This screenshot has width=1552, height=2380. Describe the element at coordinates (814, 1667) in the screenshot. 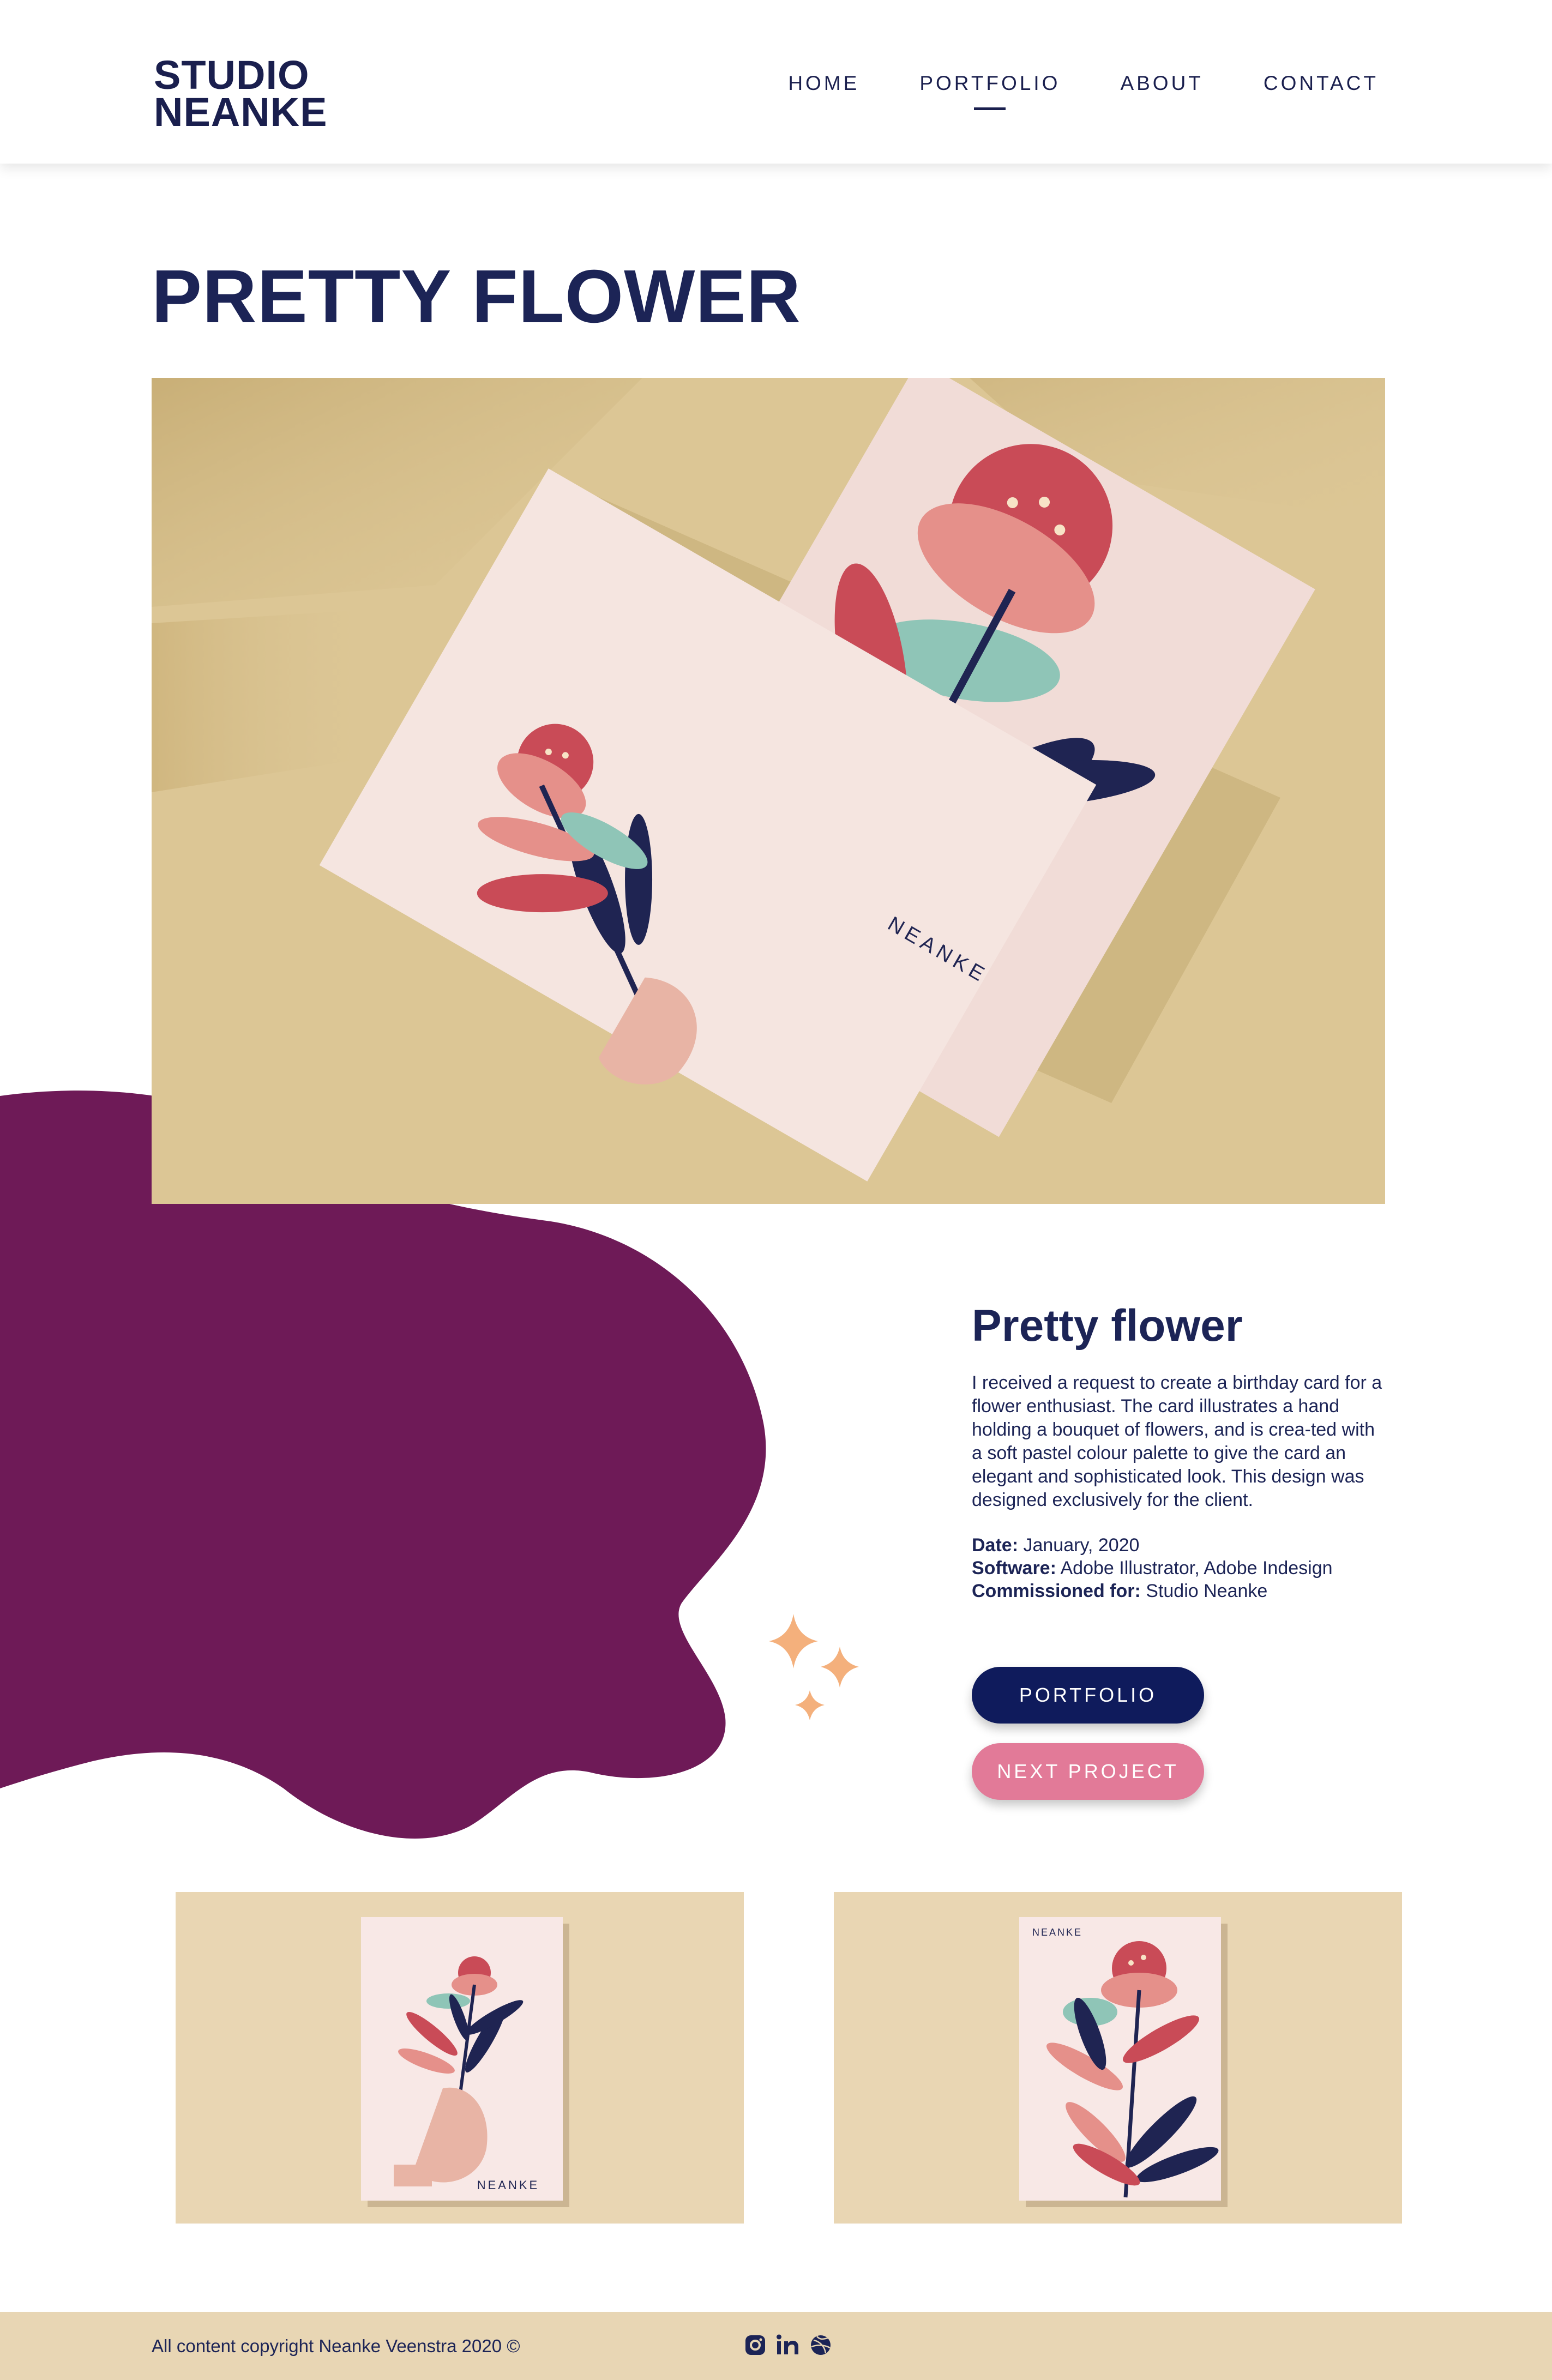

I see `sparkle-icon` at that location.